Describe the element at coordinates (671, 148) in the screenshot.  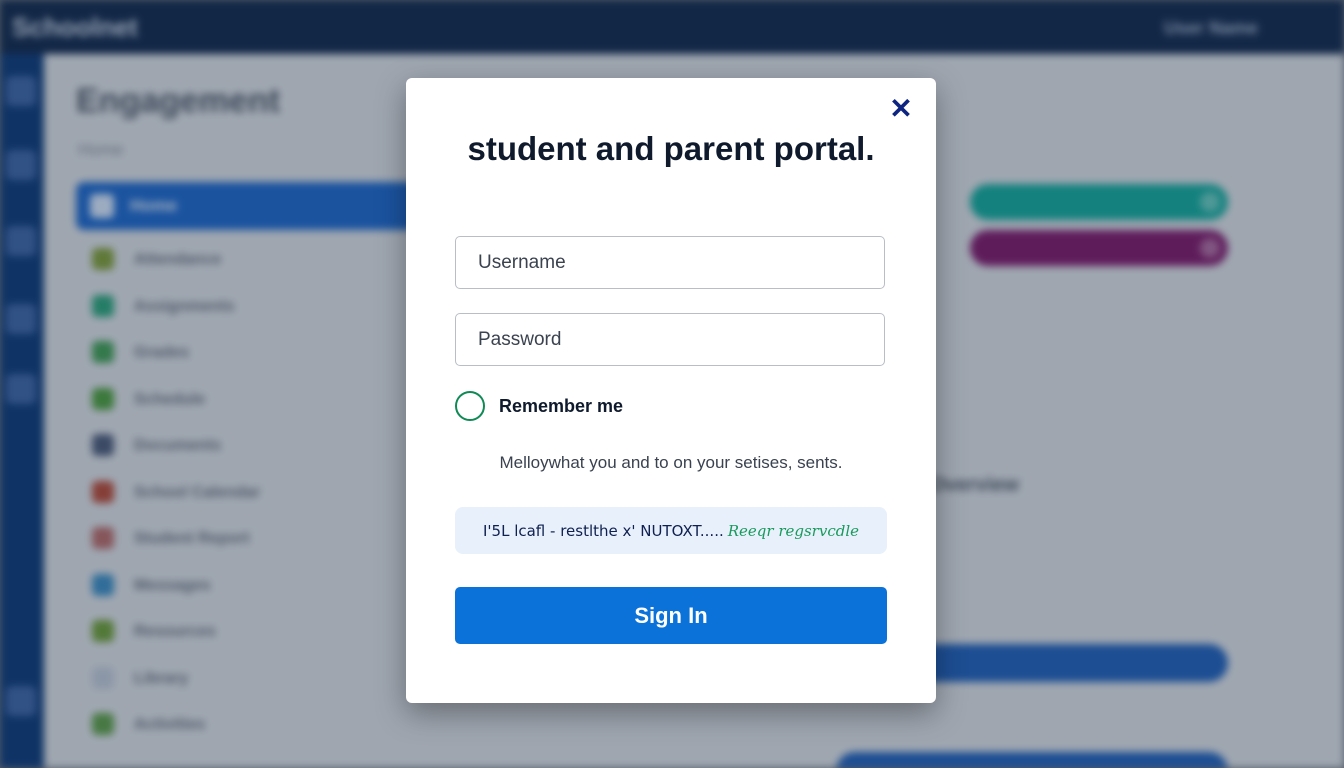
I see `modal-title: student and parent portal.` at that location.